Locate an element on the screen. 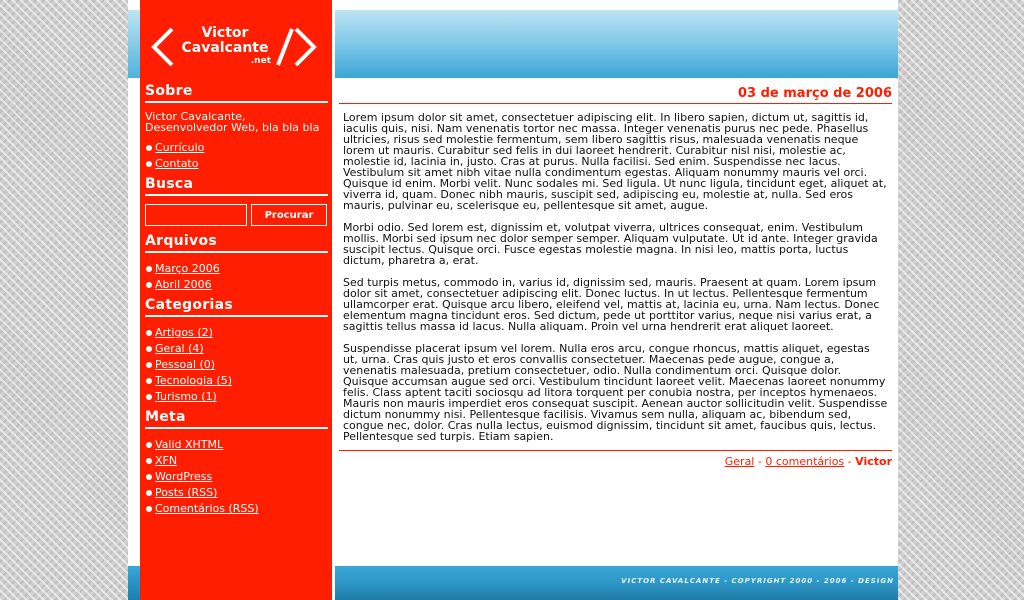  section-busca: Busca Procurar is located at coordinates (236, 200).